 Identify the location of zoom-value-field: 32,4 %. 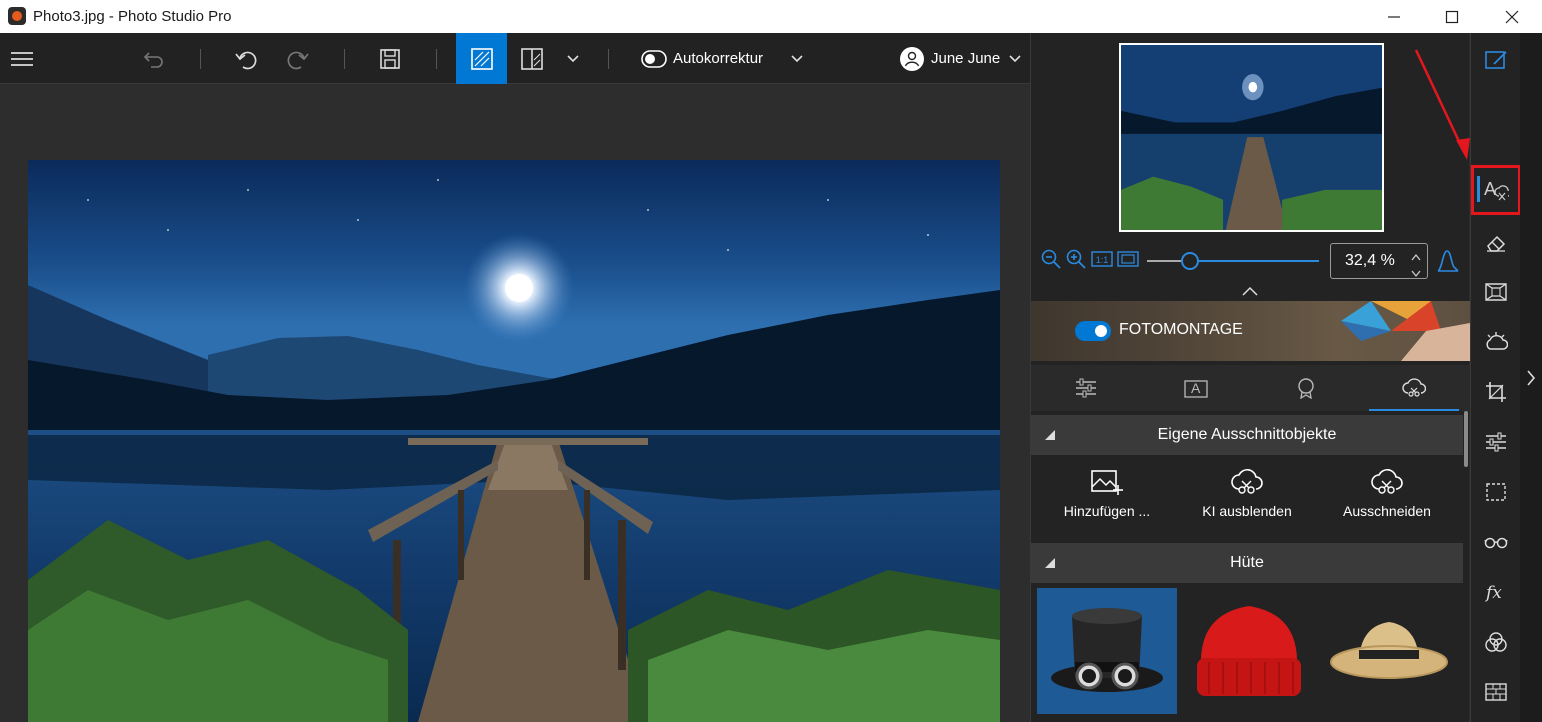
(1379, 261).